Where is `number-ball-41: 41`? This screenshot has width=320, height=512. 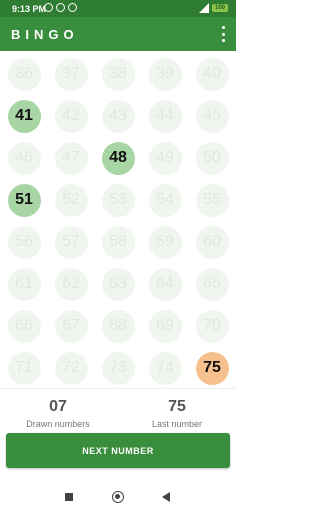 number-ball-41: 41 is located at coordinates (24, 116).